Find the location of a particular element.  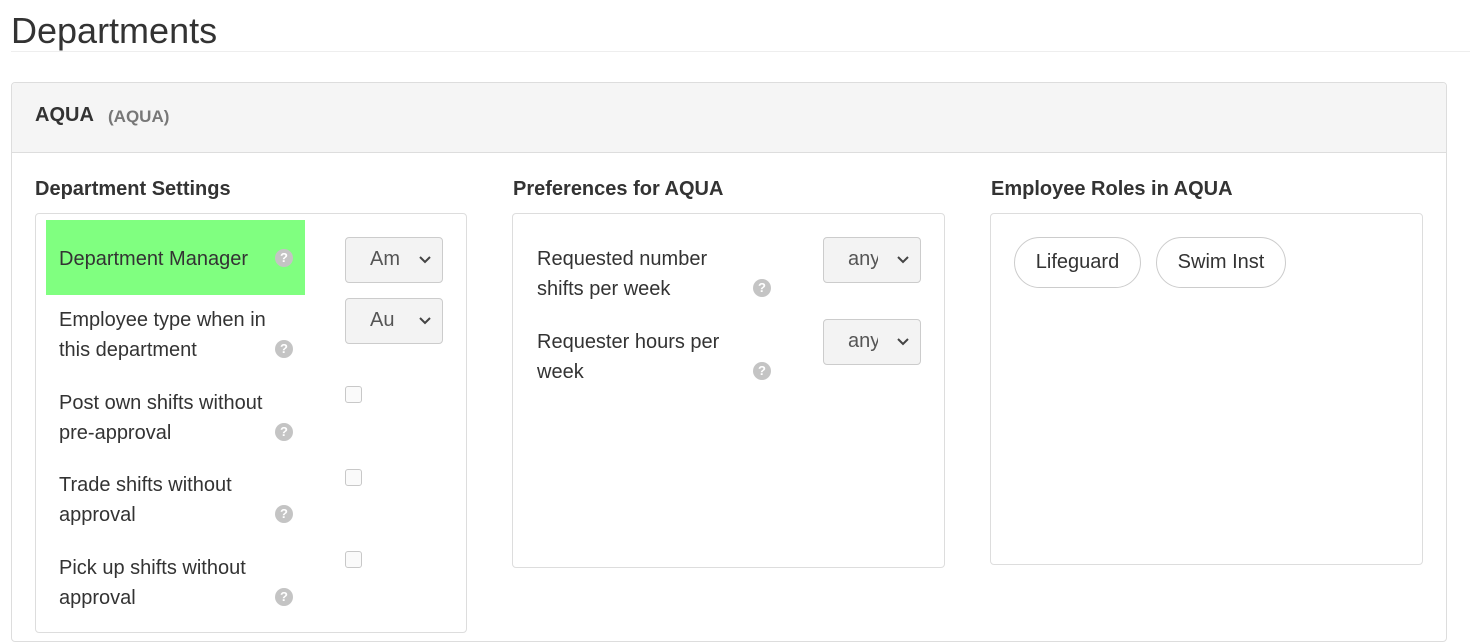

employee-roles-title: Employee Roles in AQUA is located at coordinates (1112, 189).